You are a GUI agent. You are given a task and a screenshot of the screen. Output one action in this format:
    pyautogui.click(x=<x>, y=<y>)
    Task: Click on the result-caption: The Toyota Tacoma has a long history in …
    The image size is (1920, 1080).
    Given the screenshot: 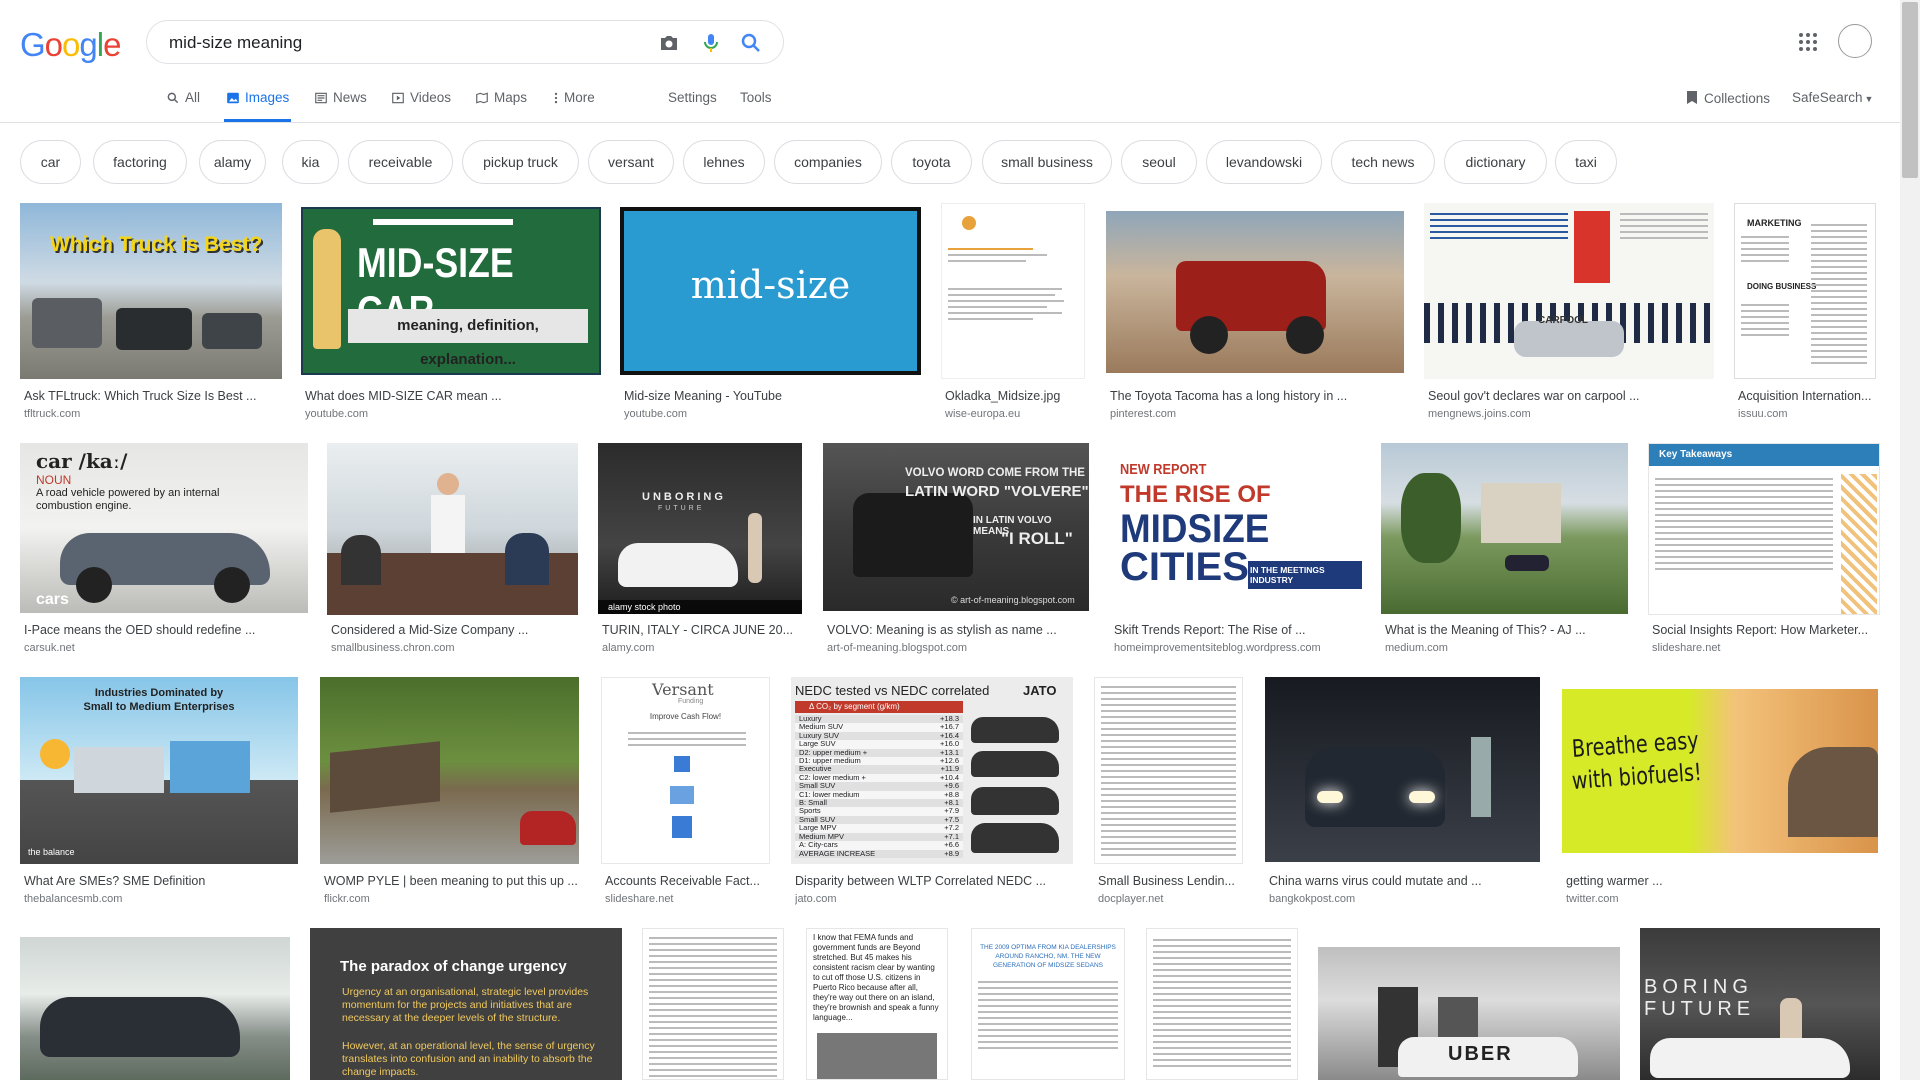 What is the action you would take?
    pyautogui.click(x=1229, y=396)
    